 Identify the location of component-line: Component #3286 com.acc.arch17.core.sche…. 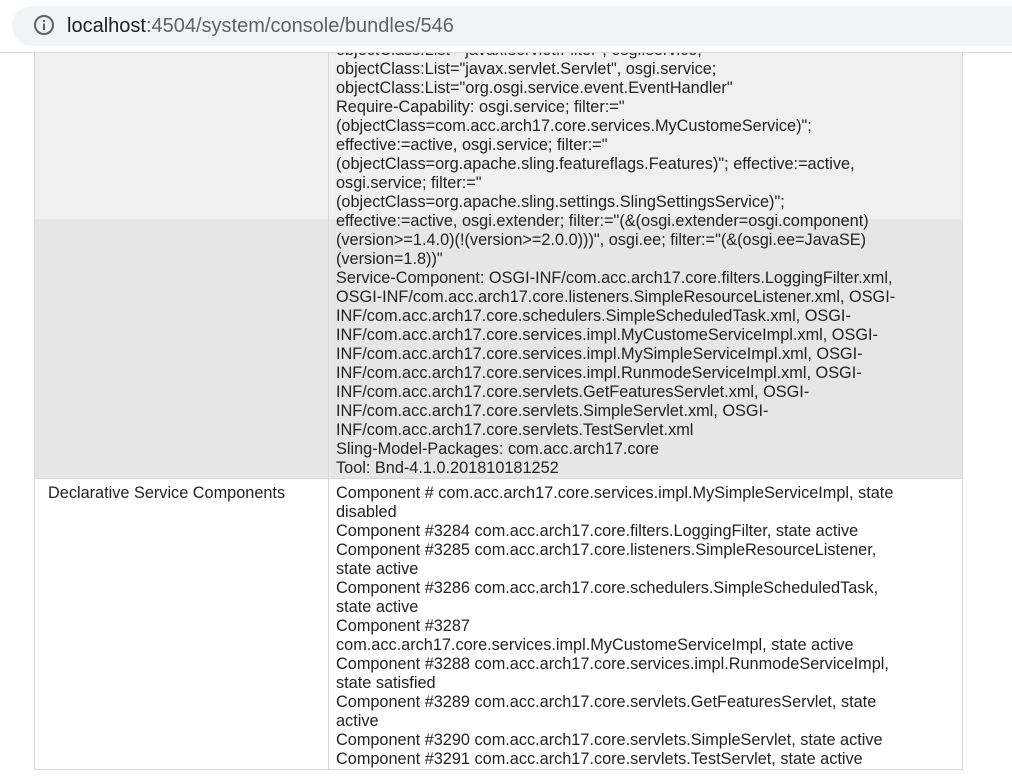
(607, 588).